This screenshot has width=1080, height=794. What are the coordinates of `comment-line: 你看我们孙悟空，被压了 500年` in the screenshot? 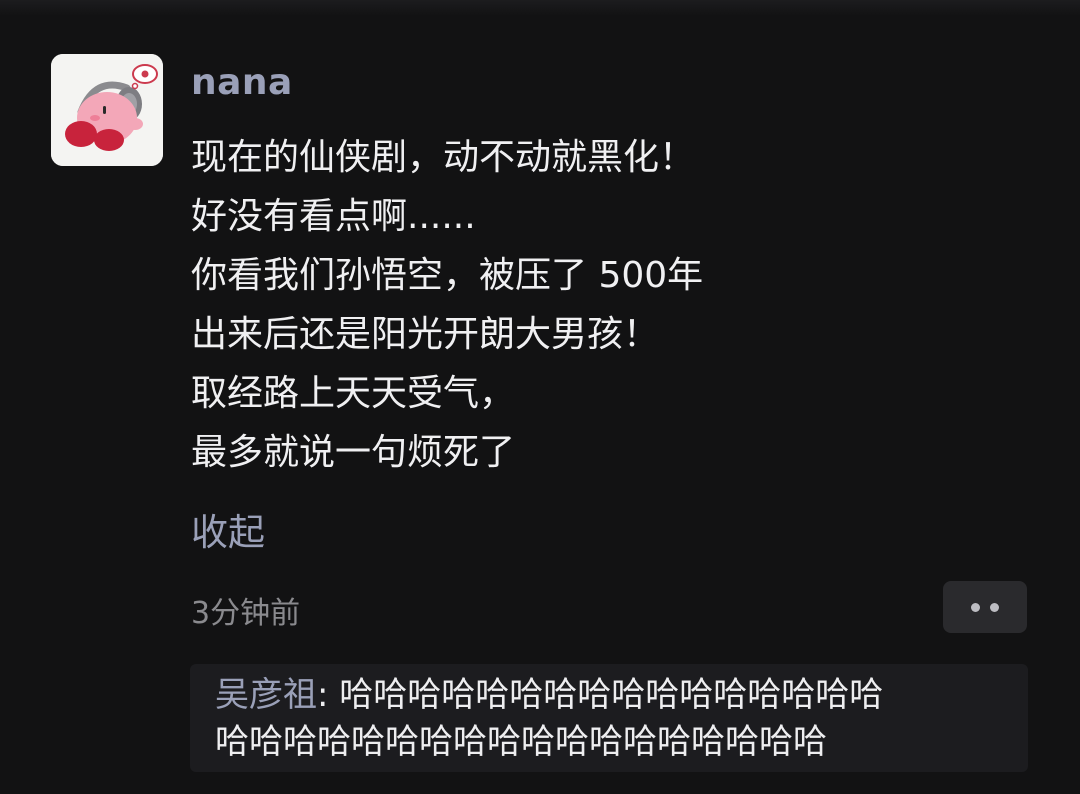 It's located at (447, 275).